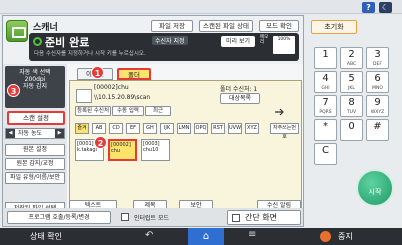 The image size is (402, 245). What do you see at coordinates (35, 150) in the screenshot?
I see `original-settings-button: 원본 설정` at bounding box center [35, 150].